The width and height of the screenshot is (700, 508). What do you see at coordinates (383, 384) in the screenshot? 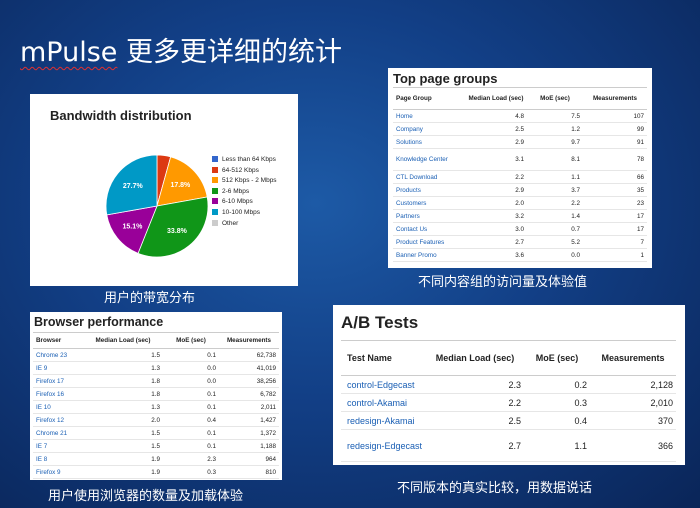
I see `row-name-link: control-Edgecast` at bounding box center [383, 384].